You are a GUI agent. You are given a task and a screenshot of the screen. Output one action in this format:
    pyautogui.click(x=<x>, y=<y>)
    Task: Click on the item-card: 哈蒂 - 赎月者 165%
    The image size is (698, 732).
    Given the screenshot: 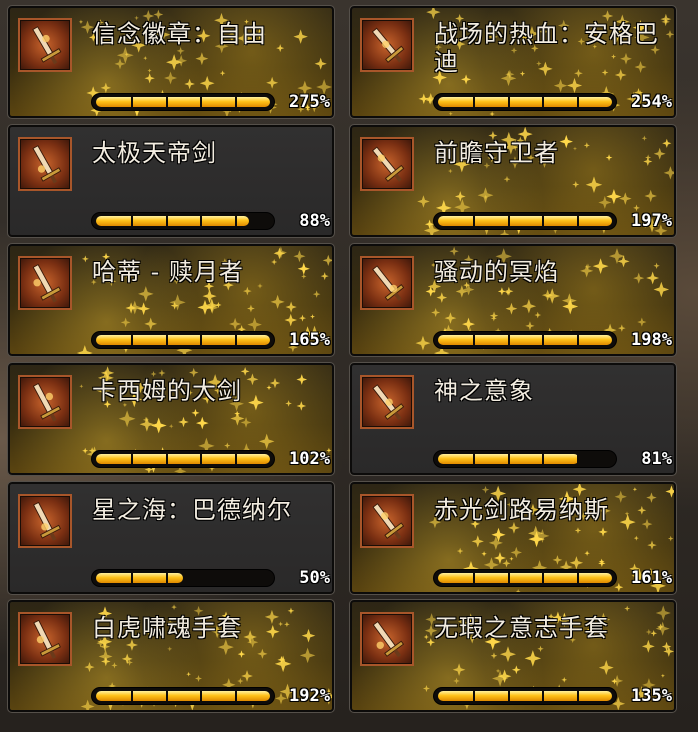 What is the action you would take?
    pyautogui.click(x=171, y=300)
    